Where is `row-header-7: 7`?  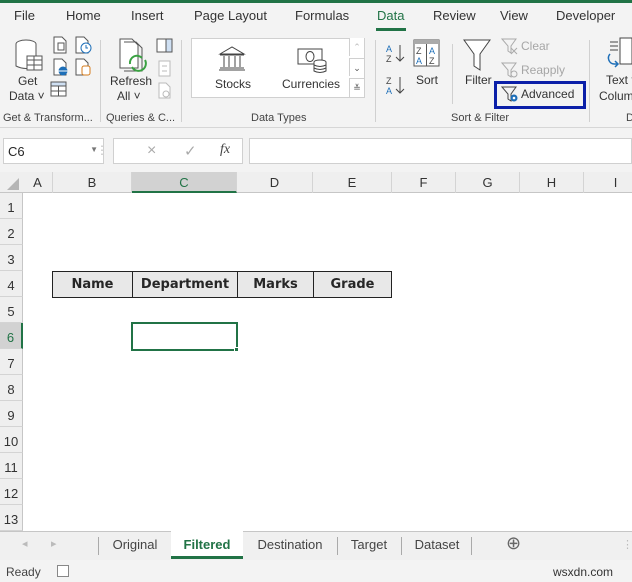
row-header-7: 7 is located at coordinates (11, 362).